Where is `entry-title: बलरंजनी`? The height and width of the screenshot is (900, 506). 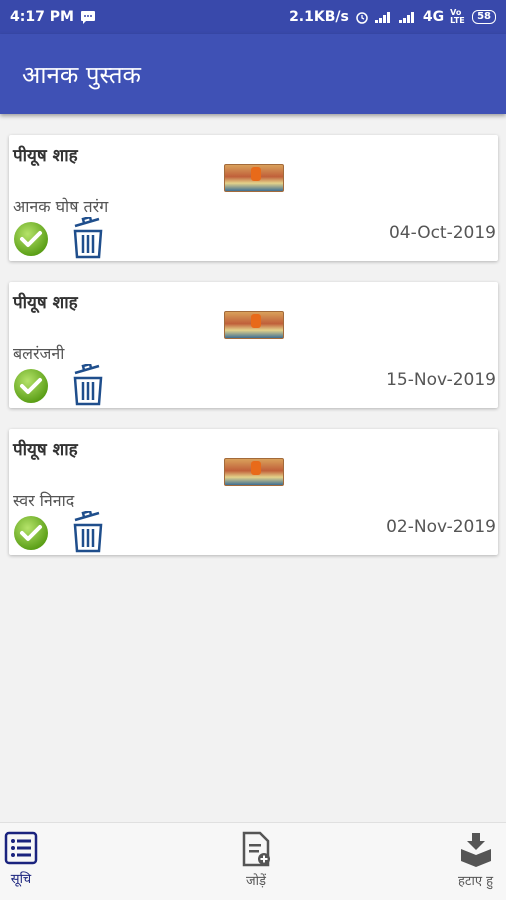 entry-title: बलरंजनी is located at coordinates (39, 353).